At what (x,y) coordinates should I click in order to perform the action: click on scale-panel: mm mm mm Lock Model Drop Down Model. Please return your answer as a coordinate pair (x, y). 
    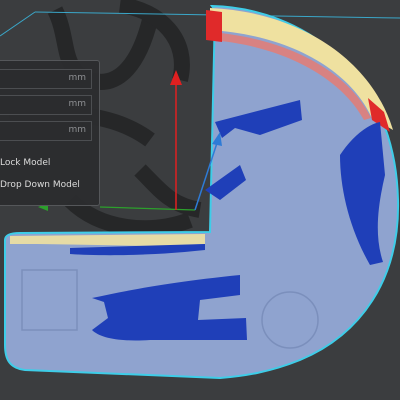
    Looking at the image, I should click on (50, 133).